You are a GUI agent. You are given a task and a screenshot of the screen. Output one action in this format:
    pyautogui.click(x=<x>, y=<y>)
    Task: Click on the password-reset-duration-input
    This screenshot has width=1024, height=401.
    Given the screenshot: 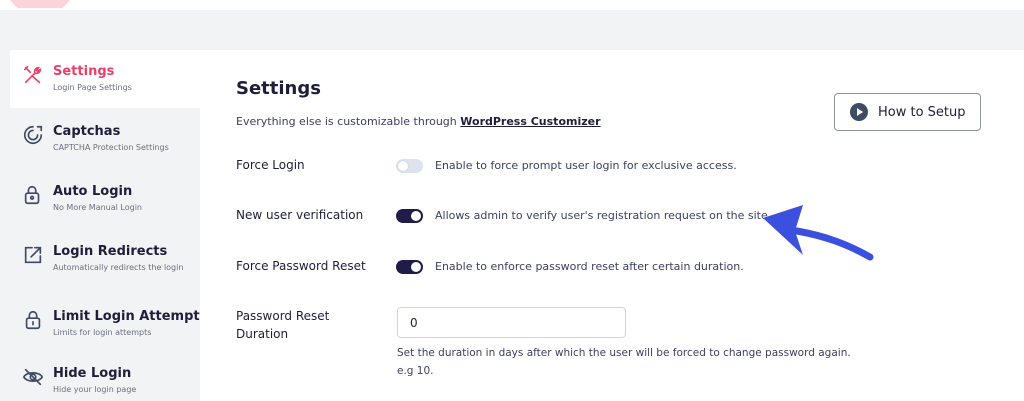 What is the action you would take?
    pyautogui.click(x=511, y=322)
    